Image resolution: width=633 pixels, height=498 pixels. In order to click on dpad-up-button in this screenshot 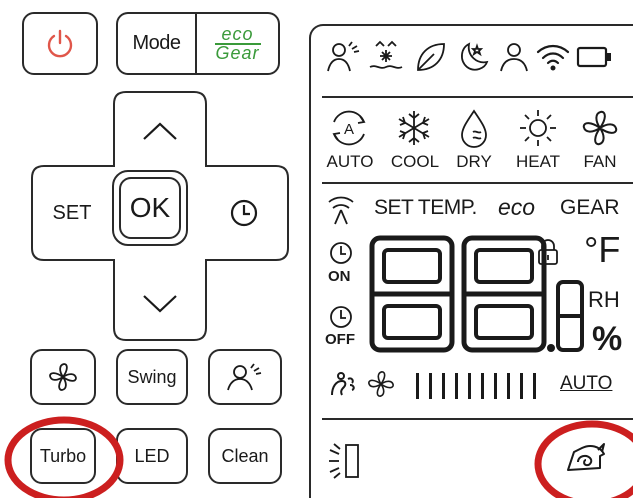, I will do `click(160, 131)`.